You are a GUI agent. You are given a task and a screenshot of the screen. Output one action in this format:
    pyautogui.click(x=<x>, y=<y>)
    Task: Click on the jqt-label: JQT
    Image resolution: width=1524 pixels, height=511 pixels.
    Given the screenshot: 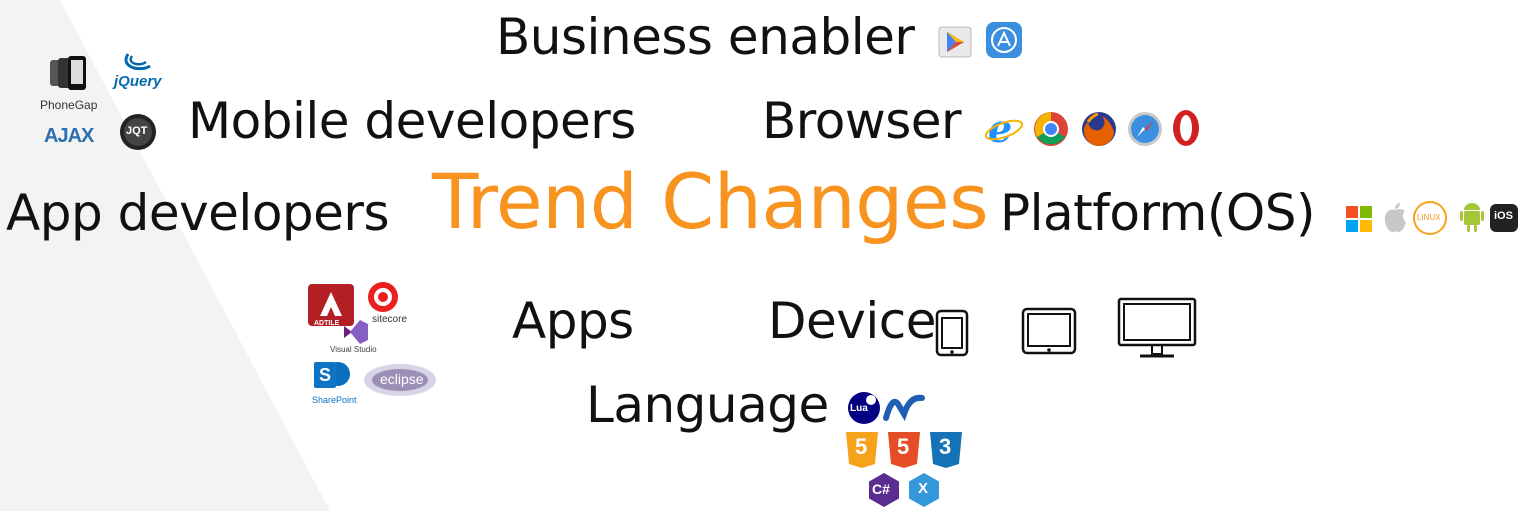 What is the action you would take?
    pyautogui.click(x=137, y=131)
    